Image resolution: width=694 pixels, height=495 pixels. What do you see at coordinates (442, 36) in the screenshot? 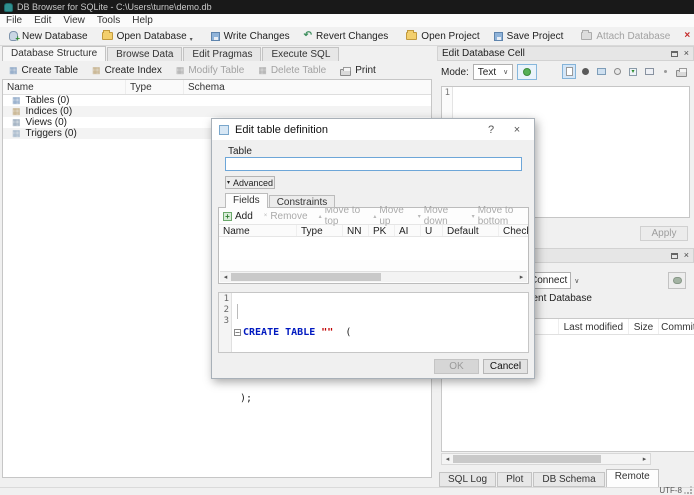
I see `open-project-button: Open Project` at bounding box center [442, 36].